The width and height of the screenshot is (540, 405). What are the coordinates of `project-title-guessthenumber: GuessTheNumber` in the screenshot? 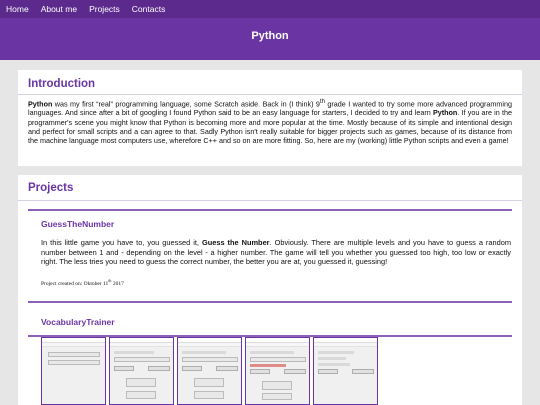 It's located at (78, 224).